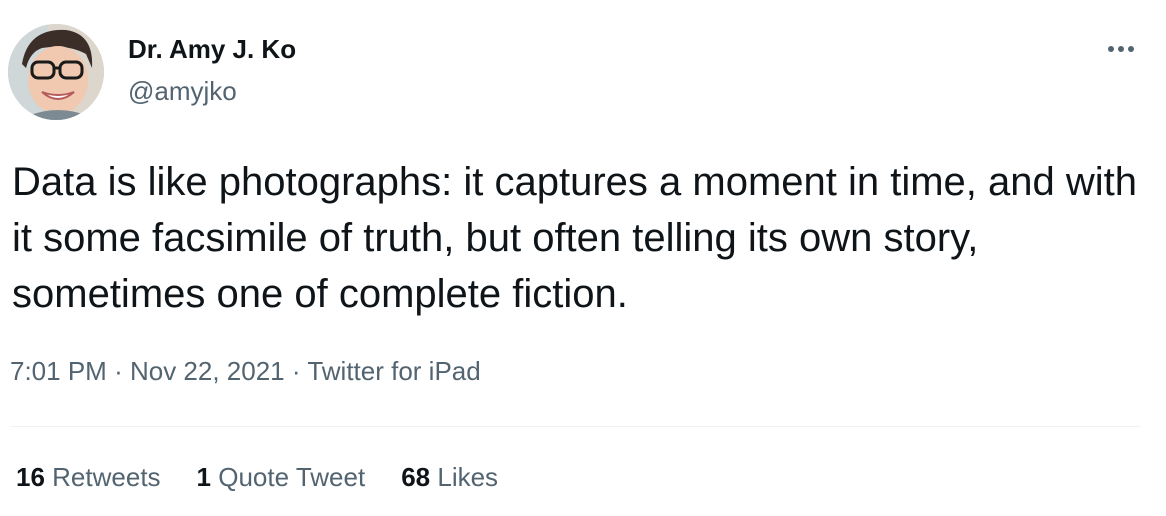 The width and height of the screenshot is (1166, 516). I want to click on avatar, so click(56, 72).